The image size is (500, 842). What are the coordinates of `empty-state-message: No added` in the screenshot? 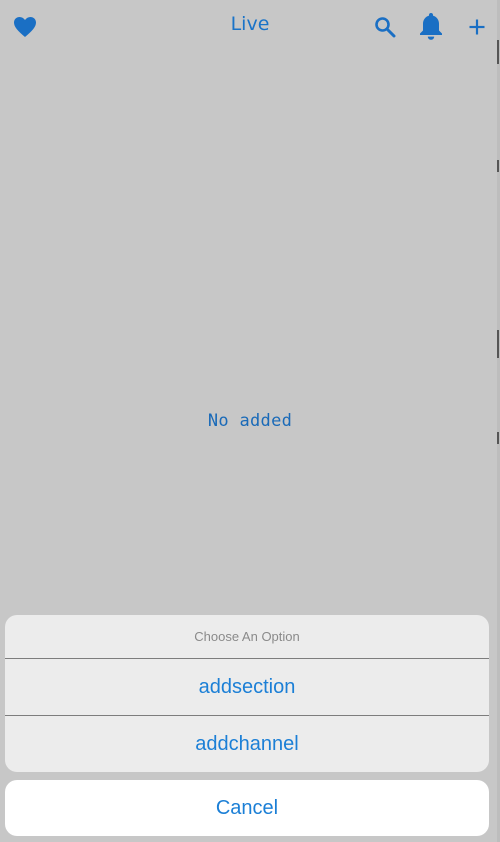 It's located at (250, 421).